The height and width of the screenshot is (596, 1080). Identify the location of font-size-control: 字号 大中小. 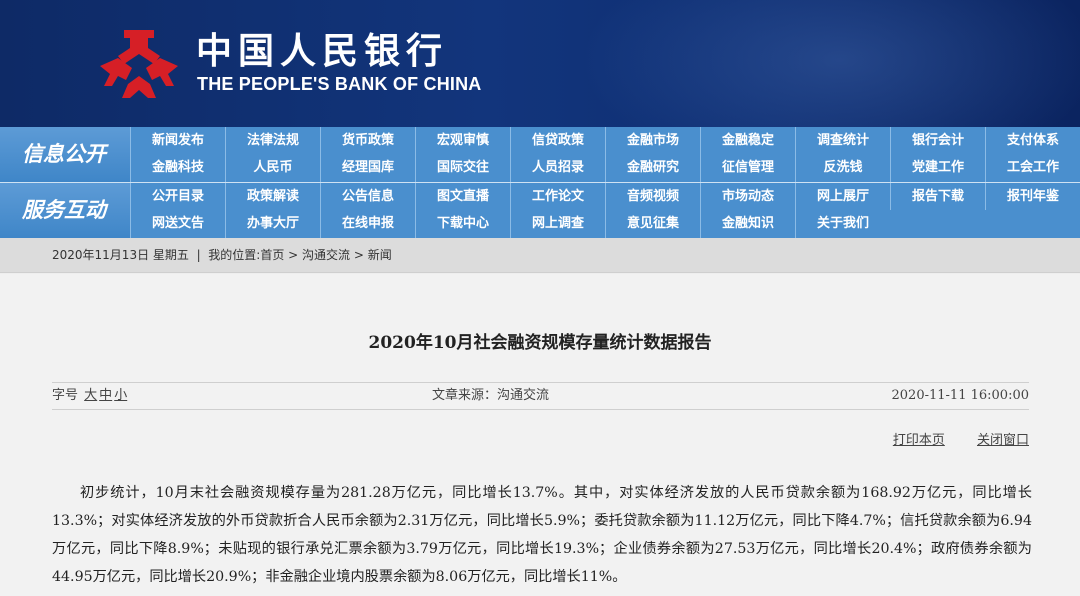
(89, 396).